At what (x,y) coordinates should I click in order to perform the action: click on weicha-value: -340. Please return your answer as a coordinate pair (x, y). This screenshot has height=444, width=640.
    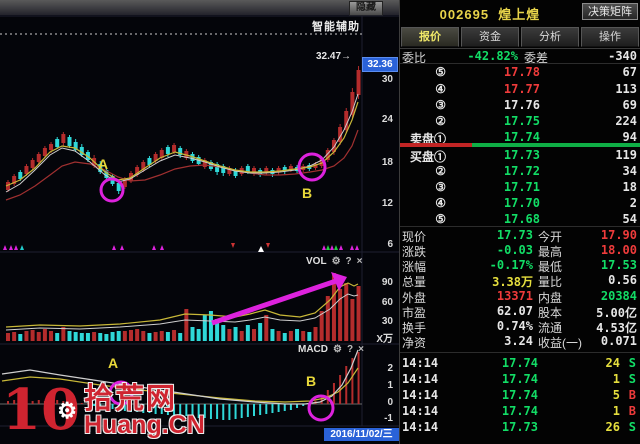
    Looking at the image, I should click on (622, 56).